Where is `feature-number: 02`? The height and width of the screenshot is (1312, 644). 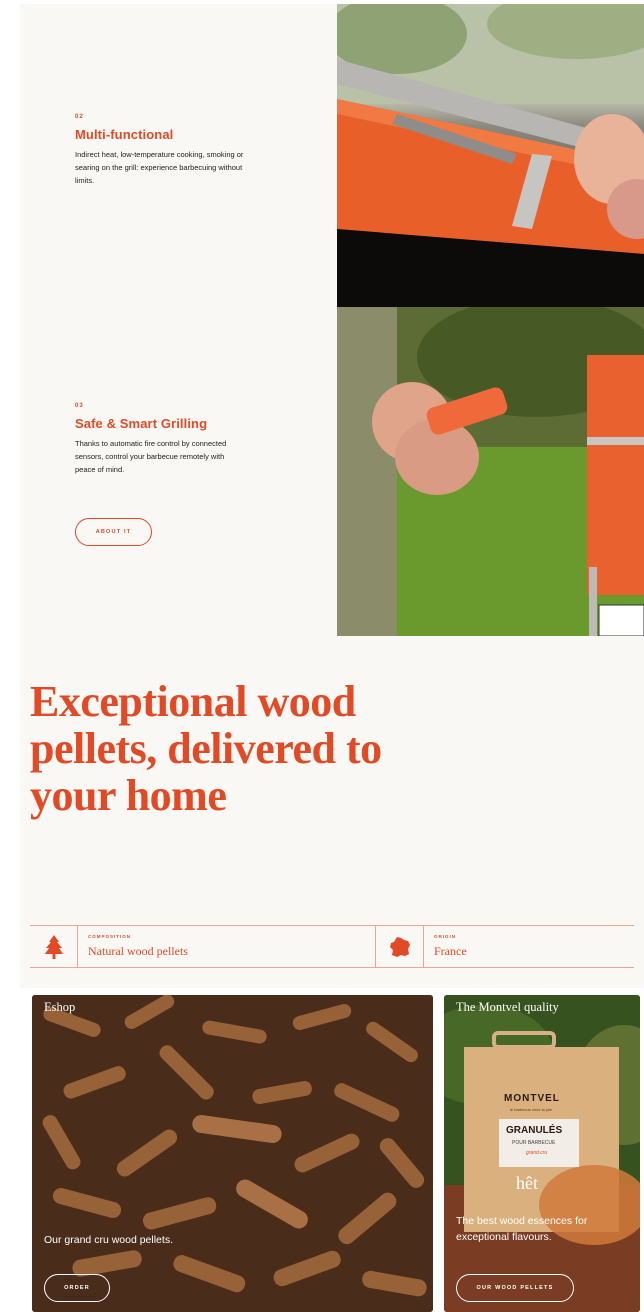
feature-number: 02 is located at coordinates (79, 117).